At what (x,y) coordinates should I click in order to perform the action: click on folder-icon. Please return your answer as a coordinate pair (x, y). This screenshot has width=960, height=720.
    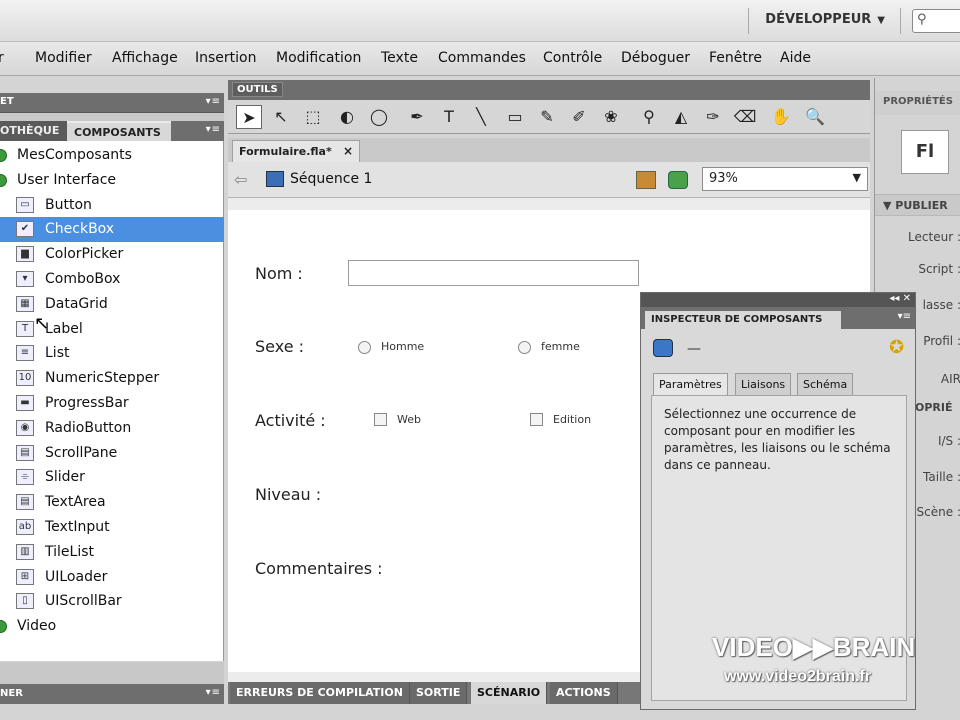
    Looking at the image, I should click on (3, 627).